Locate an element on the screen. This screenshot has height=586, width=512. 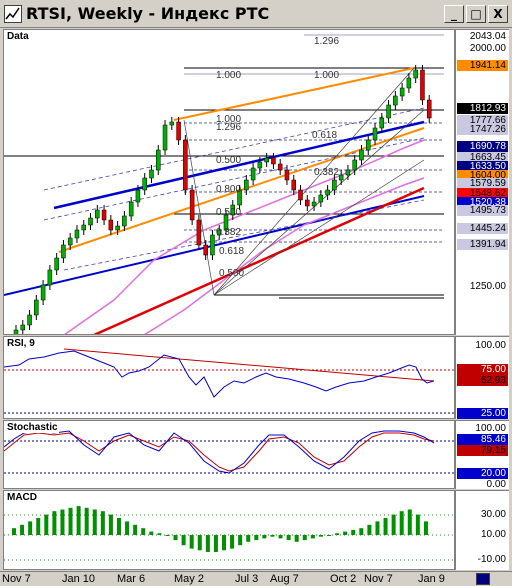
date-label: Jan 9 is located at coordinates (431, 579).